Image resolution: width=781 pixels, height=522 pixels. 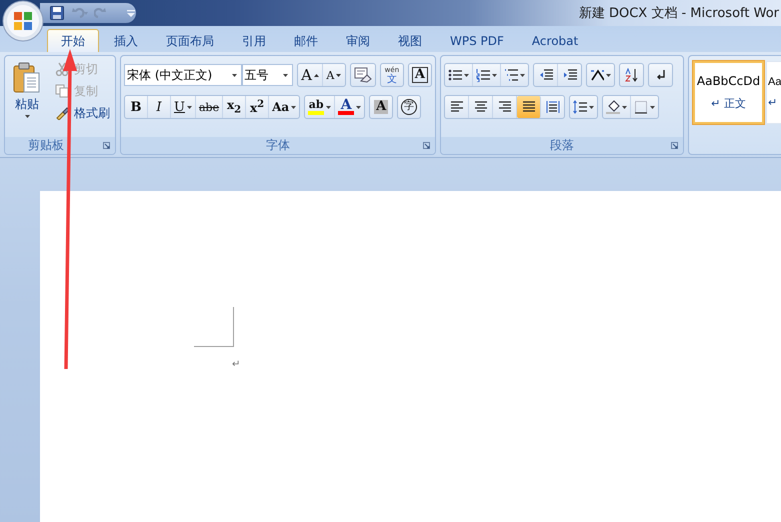 What do you see at coordinates (62, 91) in the screenshot?
I see `copy-icon` at bounding box center [62, 91].